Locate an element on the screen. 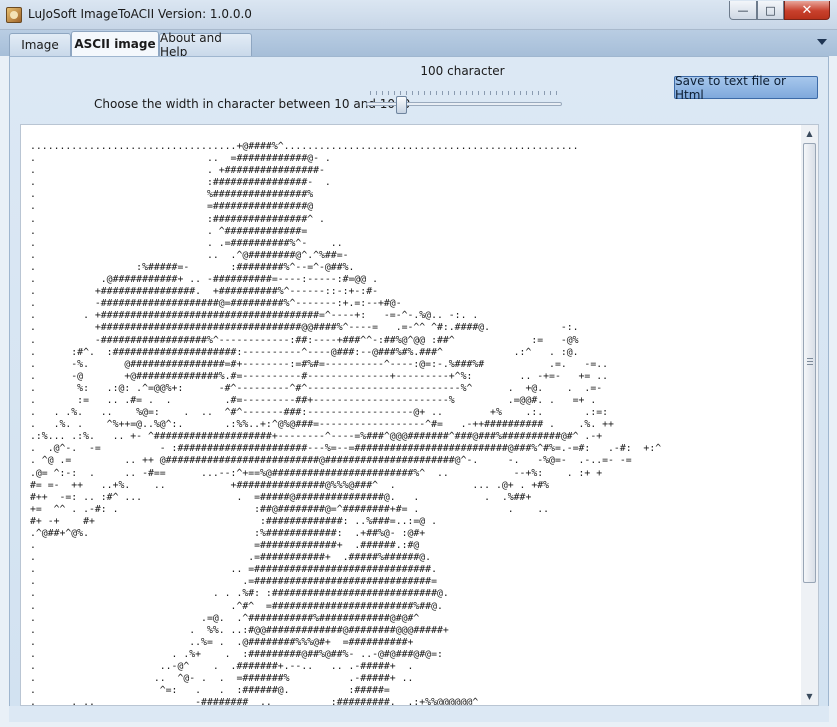  vertical-scrollbar: ▲ ▼ is located at coordinates (809, 415).